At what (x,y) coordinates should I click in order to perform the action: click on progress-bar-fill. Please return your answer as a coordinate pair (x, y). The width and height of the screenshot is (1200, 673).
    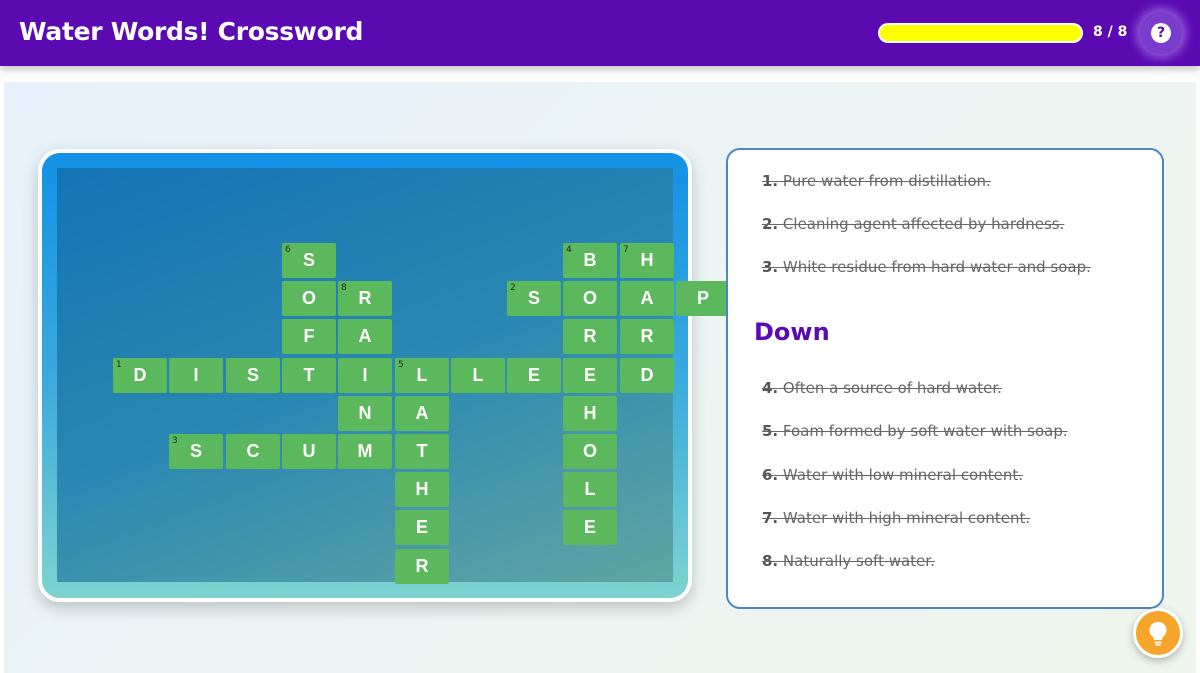
    Looking at the image, I should click on (980, 33).